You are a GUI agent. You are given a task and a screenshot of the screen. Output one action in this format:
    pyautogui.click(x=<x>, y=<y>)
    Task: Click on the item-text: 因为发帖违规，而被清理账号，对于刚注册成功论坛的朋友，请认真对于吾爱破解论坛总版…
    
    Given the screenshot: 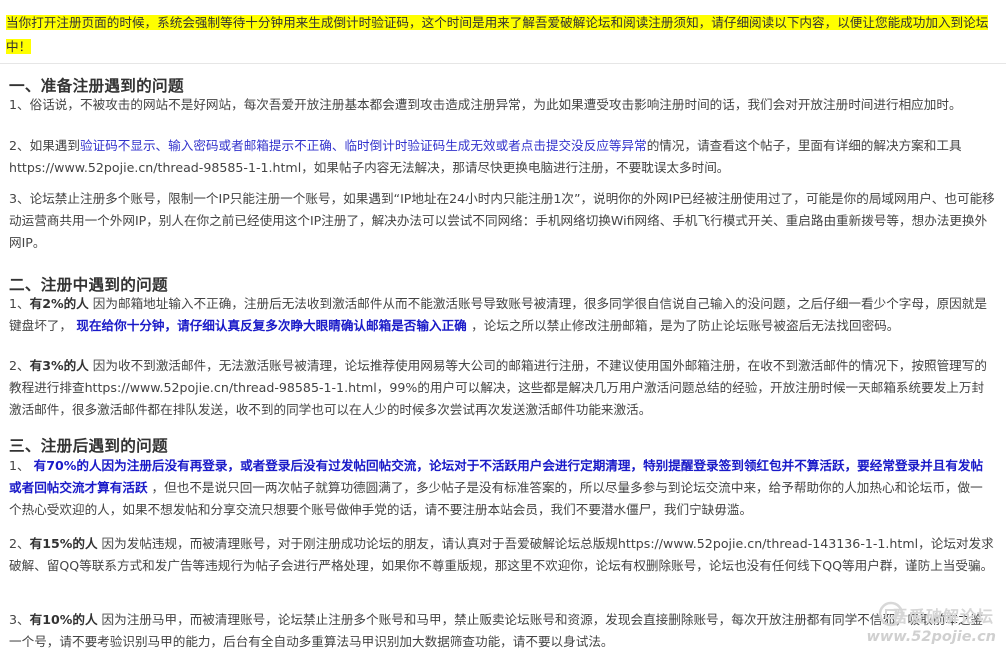 What is the action you would take?
    pyautogui.click(x=357, y=543)
    